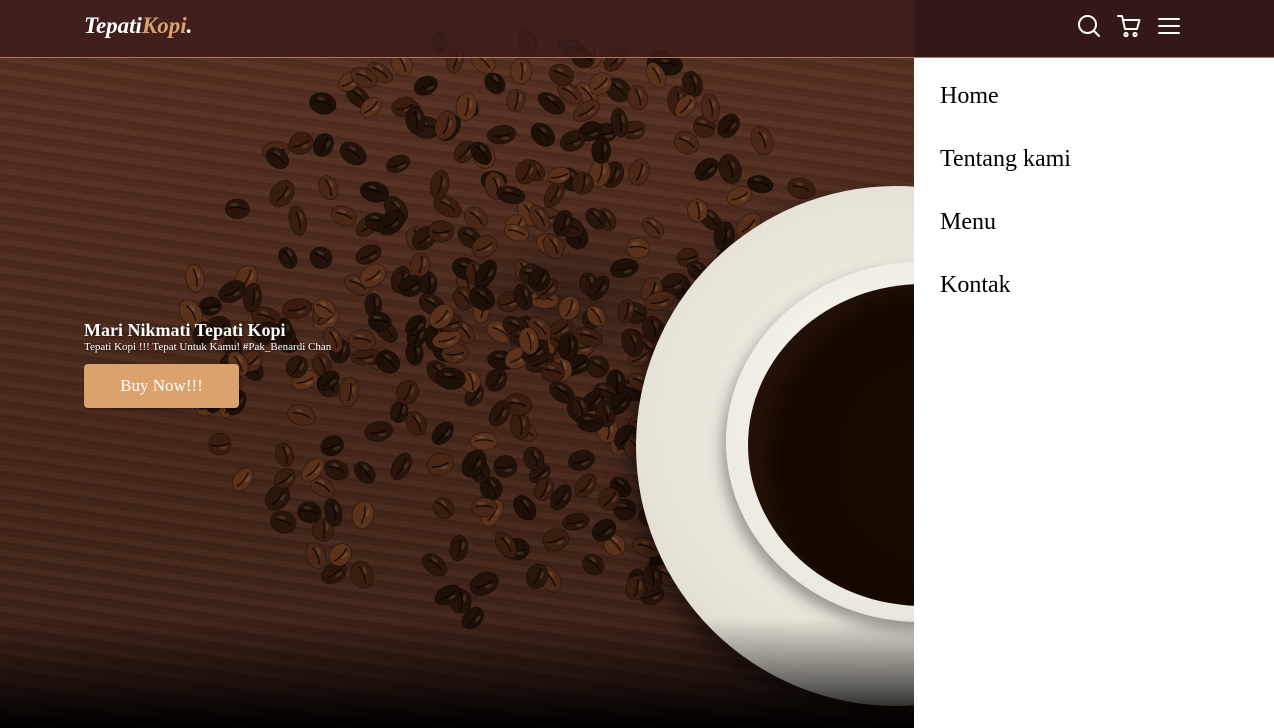 The height and width of the screenshot is (728, 1274). What do you see at coordinates (164, 25) in the screenshot?
I see `brand-accent: Kopi` at bounding box center [164, 25].